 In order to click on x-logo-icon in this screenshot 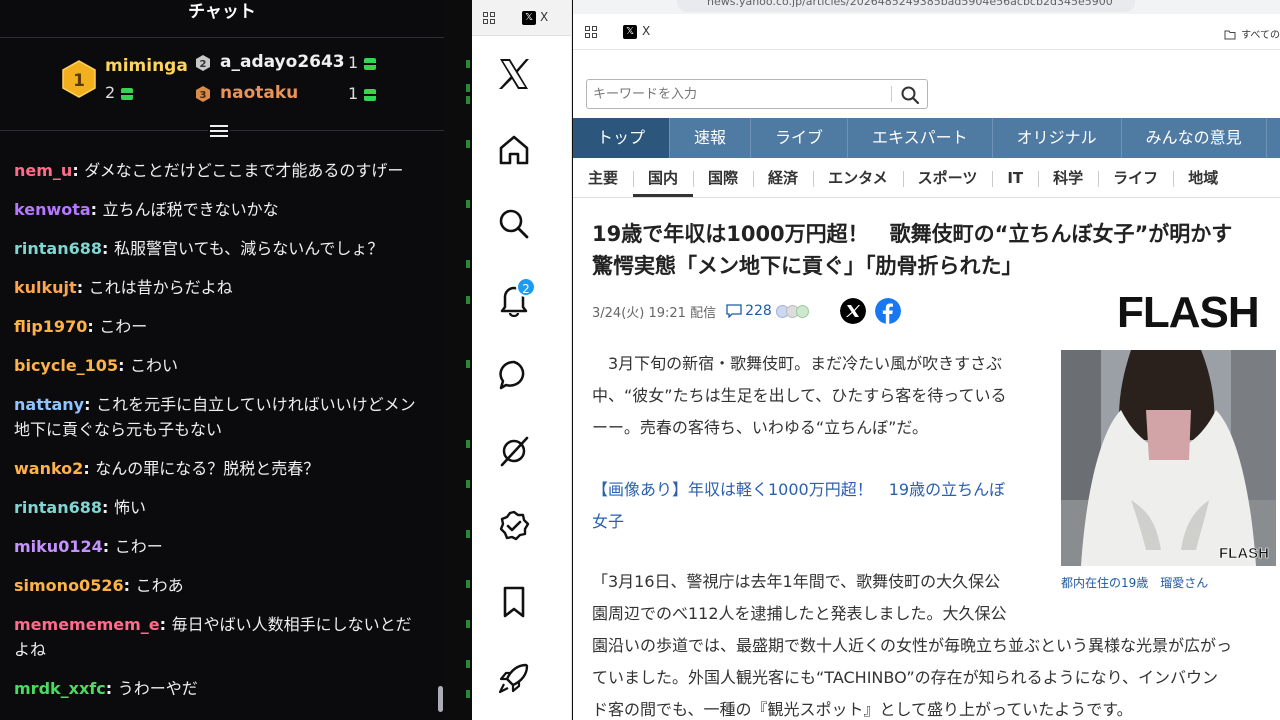, I will do `click(514, 74)`.